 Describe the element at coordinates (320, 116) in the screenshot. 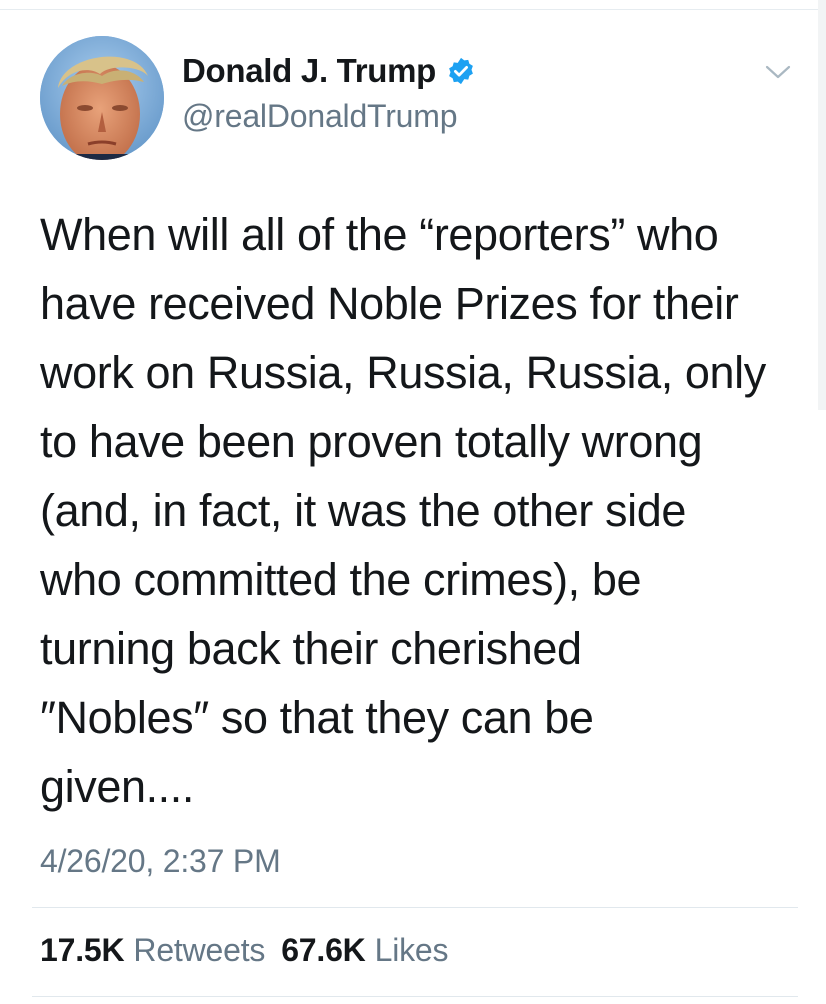

I see `user-handle: @realDonaldTrump` at that location.